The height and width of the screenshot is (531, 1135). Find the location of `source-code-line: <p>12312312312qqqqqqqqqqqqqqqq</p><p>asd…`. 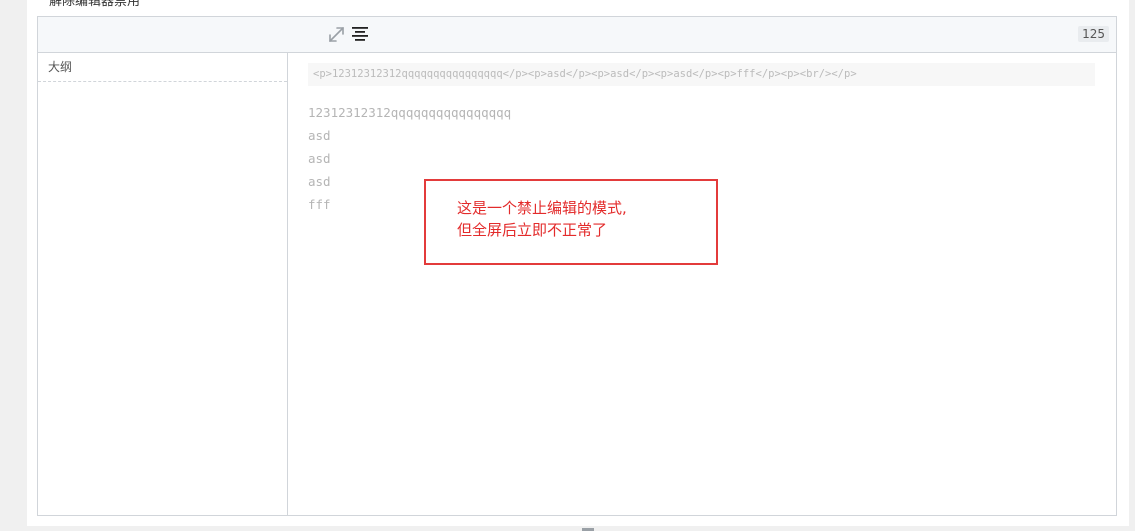

source-code-line: <p>12312312312qqqqqqqqqqqqqqqq</p><p>asd… is located at coordinates (701, 74).